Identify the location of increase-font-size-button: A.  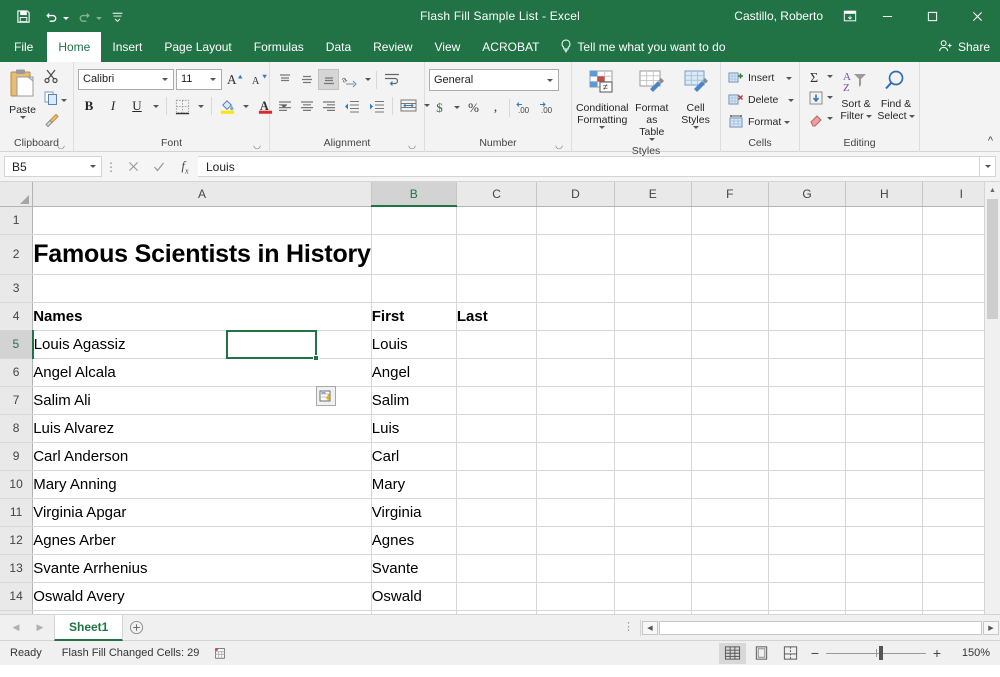
(235, 79).